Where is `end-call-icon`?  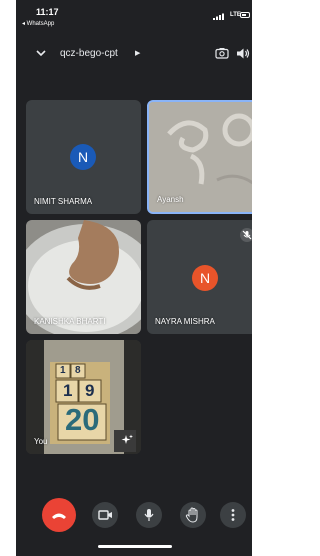 end-call-icon is located at coordinates (59, 516).